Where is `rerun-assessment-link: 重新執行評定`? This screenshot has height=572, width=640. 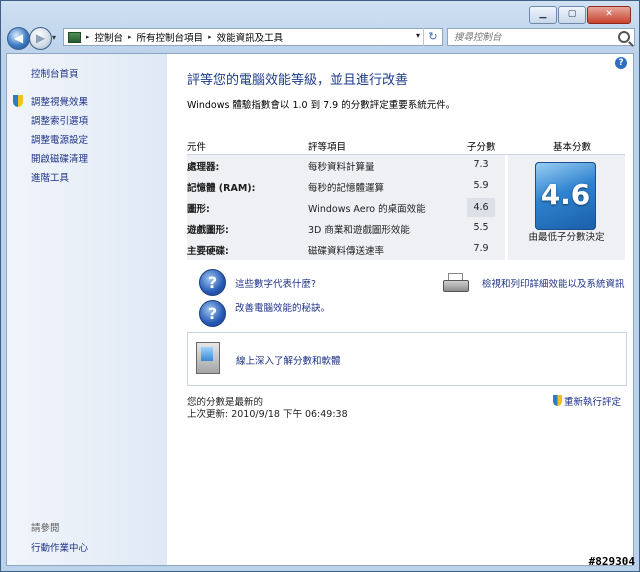 rerun-assessment-link: 重新執行評定 is located at coordinates (586, 401).